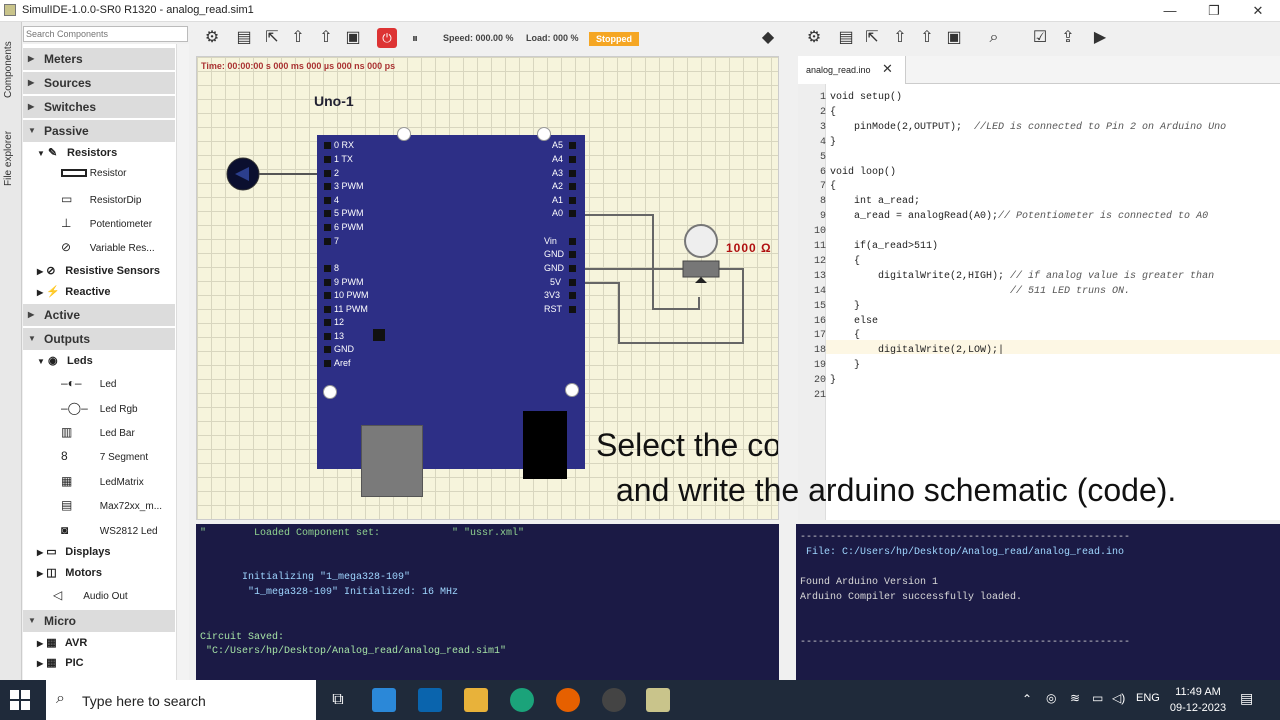  I want to click on file-explorer-icon, so click(476, 700).